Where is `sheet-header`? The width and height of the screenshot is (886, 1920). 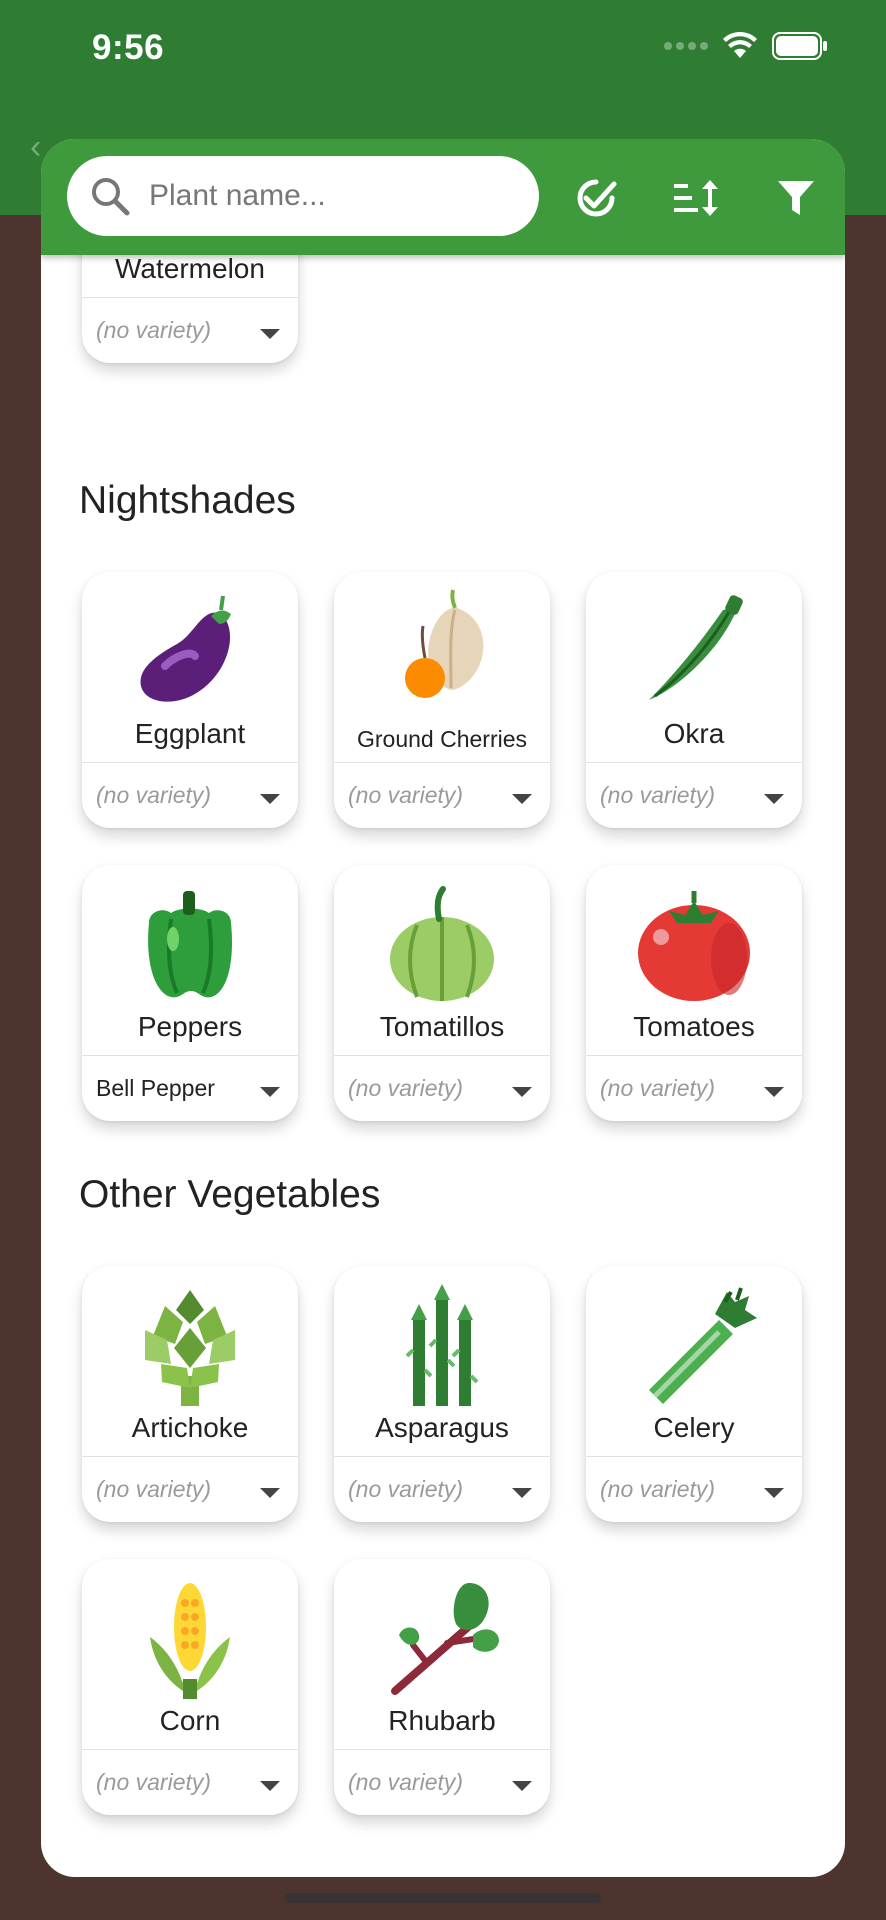 sheet-header is located at coordinates (443, 197).